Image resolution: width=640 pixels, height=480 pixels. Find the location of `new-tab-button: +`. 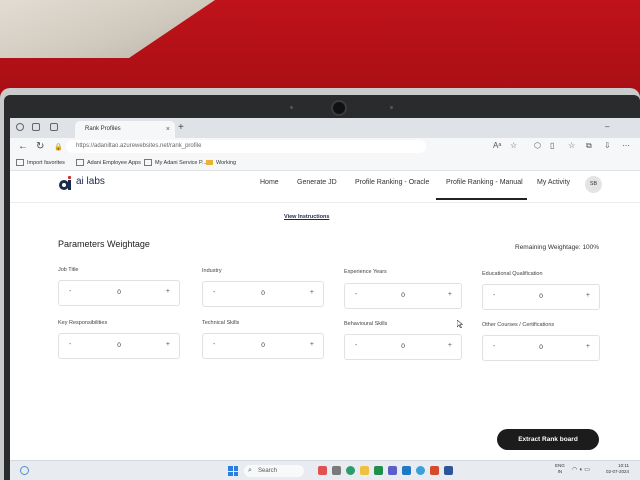

new-tab-button: + is located at coordinates (181, 128).